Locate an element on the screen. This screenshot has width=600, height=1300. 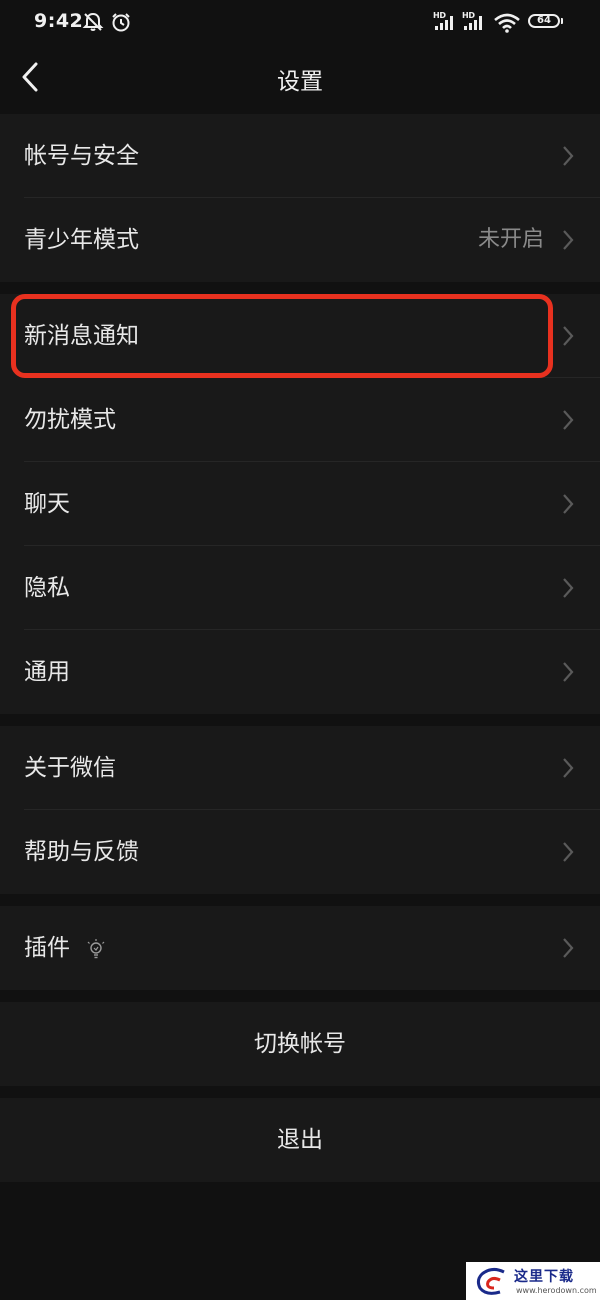
watermark-swirl-icon is located at coordinates (490, 1281).